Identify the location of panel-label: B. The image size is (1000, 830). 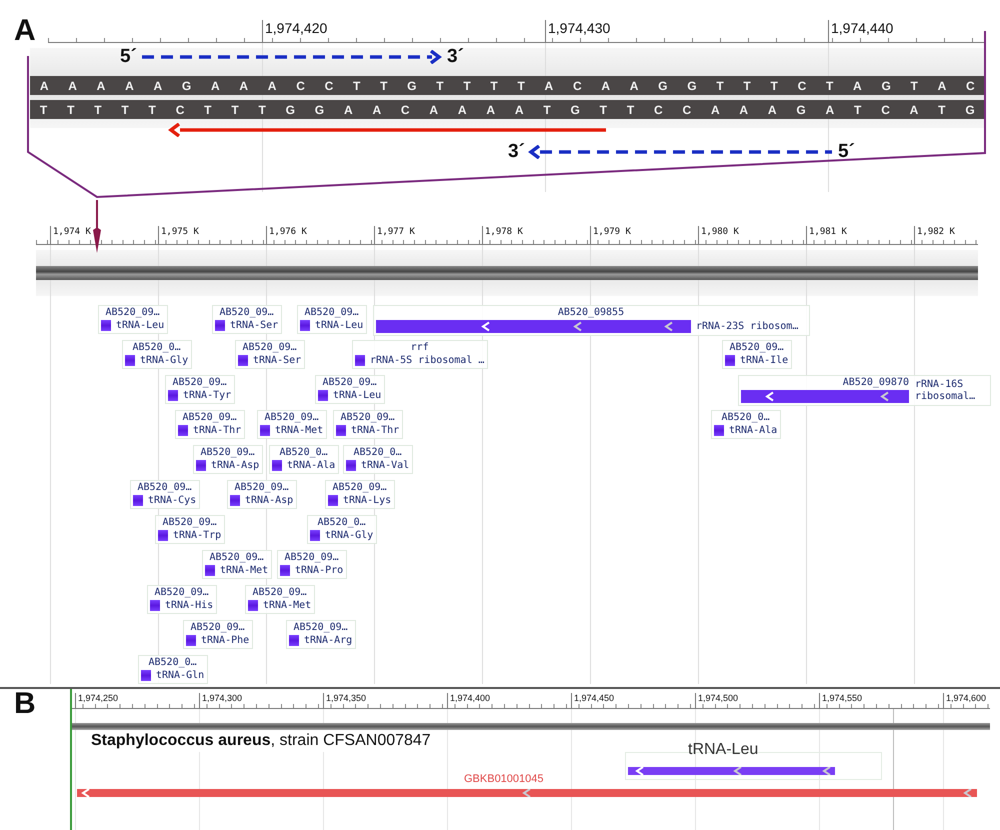
(25, 705).